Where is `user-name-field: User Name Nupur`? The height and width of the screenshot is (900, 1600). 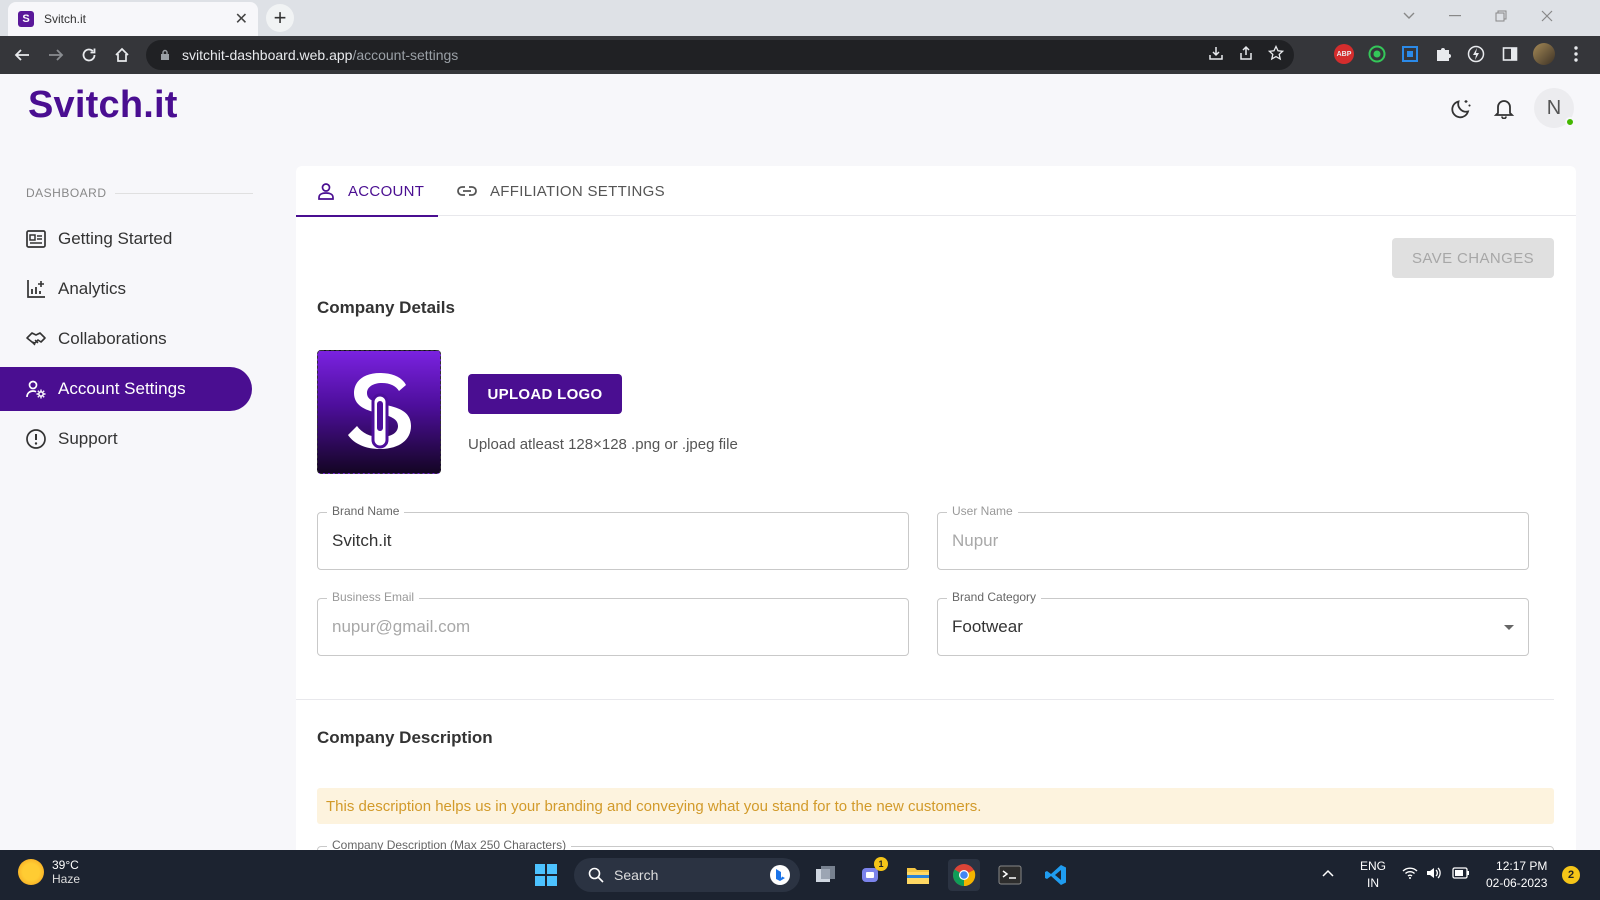 user-name-field: User Name Nupur is located at coordinates (1233, 537).